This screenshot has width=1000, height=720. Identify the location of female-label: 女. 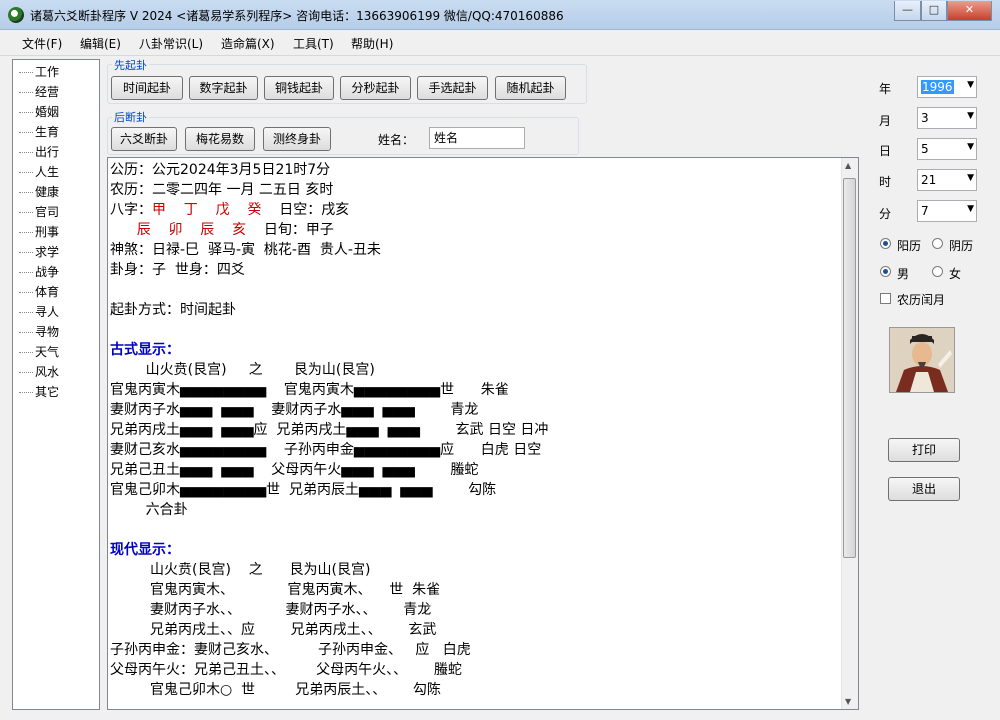
(955, 274).